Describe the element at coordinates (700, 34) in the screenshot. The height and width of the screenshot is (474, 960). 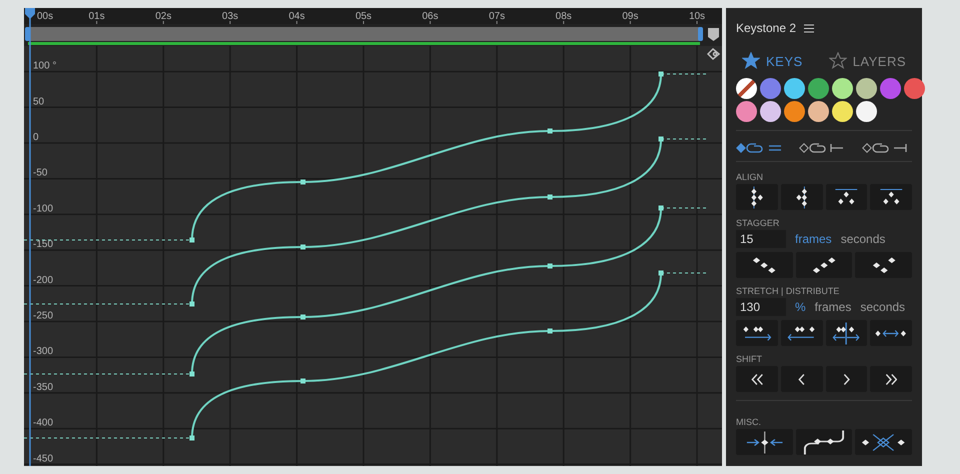
I see `work-area-end-handle` at that location.